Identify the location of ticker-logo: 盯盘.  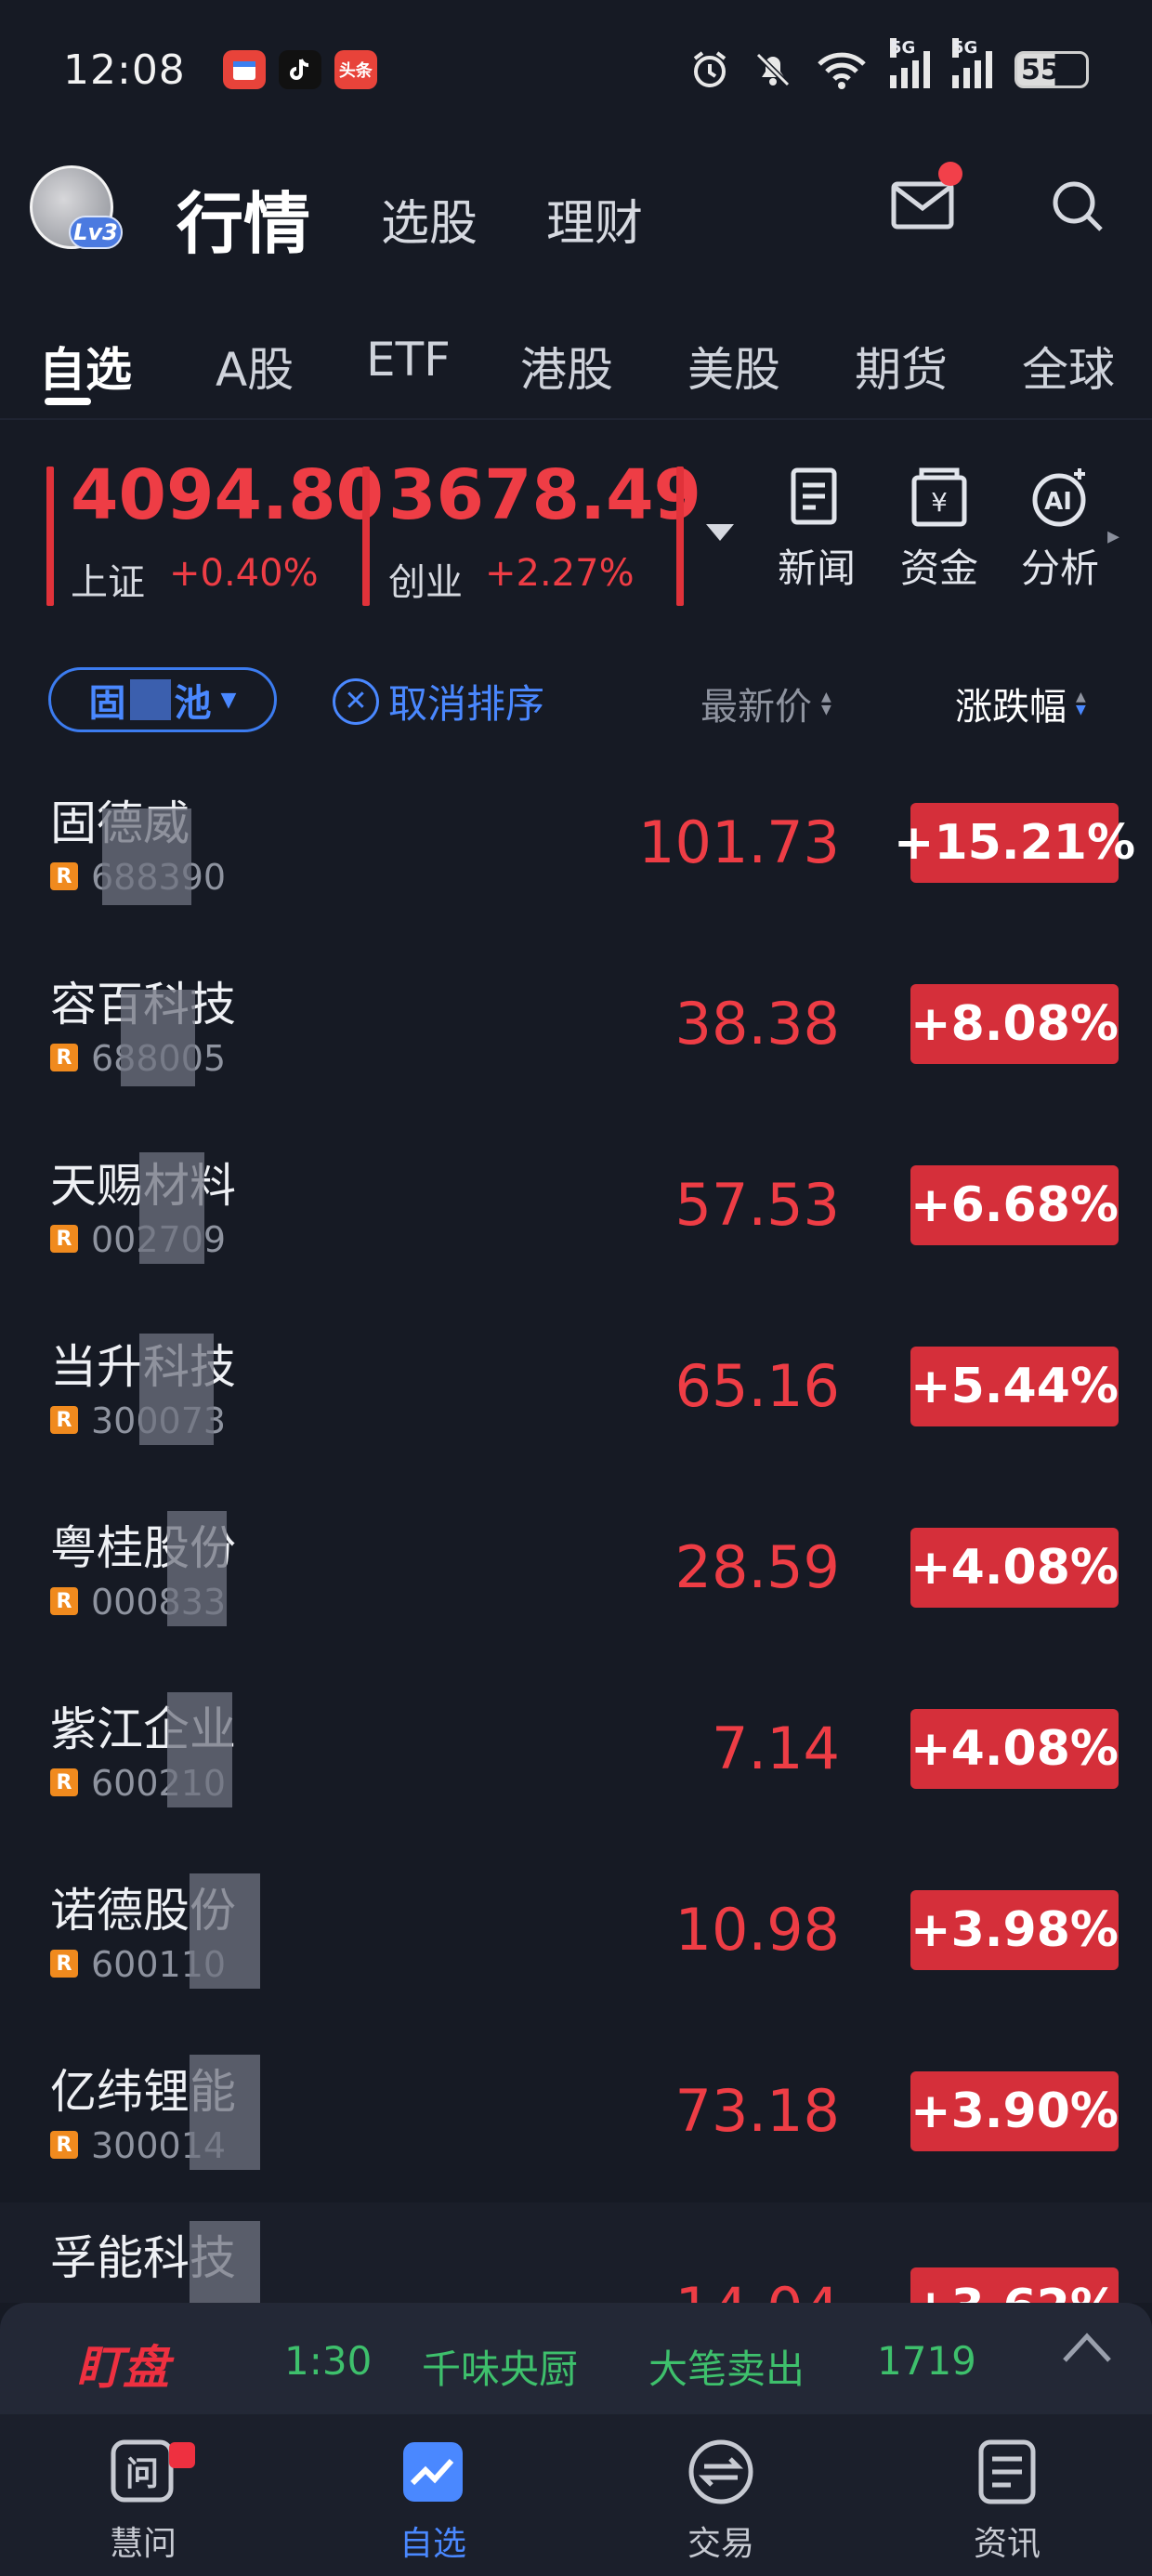
(122, 2368).